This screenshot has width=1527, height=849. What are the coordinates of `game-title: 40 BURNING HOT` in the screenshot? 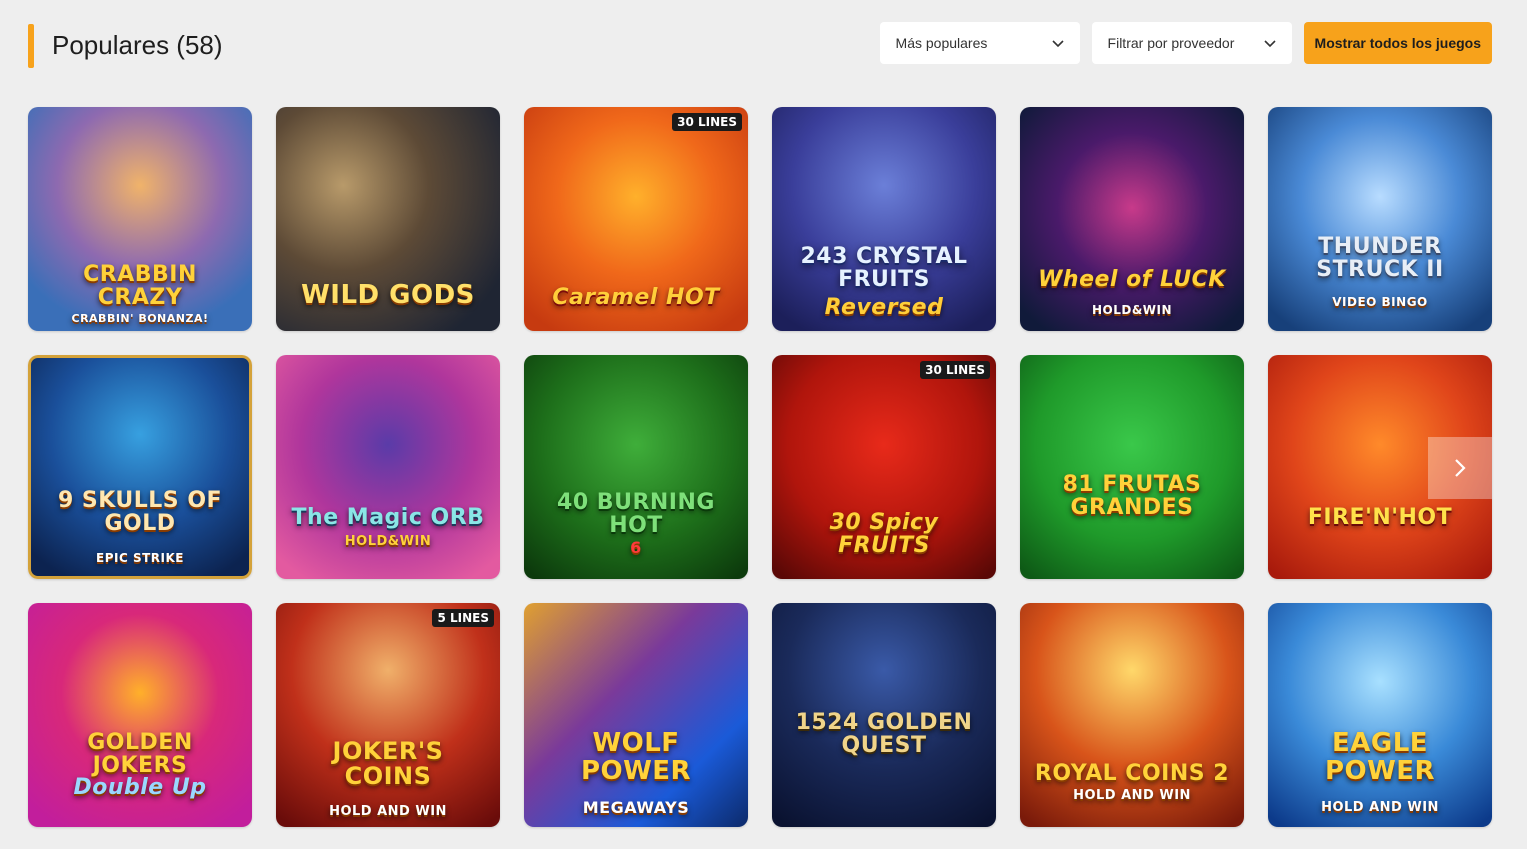 It's located at (636, 513).